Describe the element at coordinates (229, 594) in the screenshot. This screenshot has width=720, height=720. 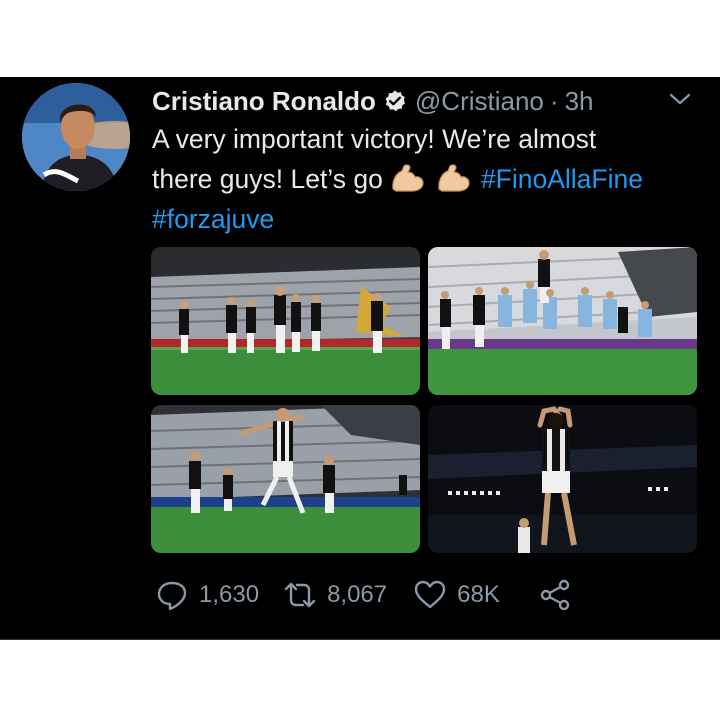
I see `reply-count: 1,630` at that location.